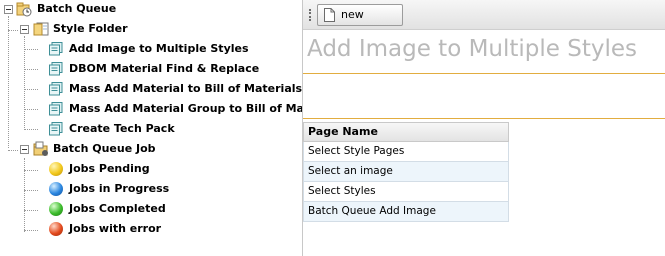  I want to click on tree-node-batch-queue-job: Batch Queue Job, so click(103, 149).